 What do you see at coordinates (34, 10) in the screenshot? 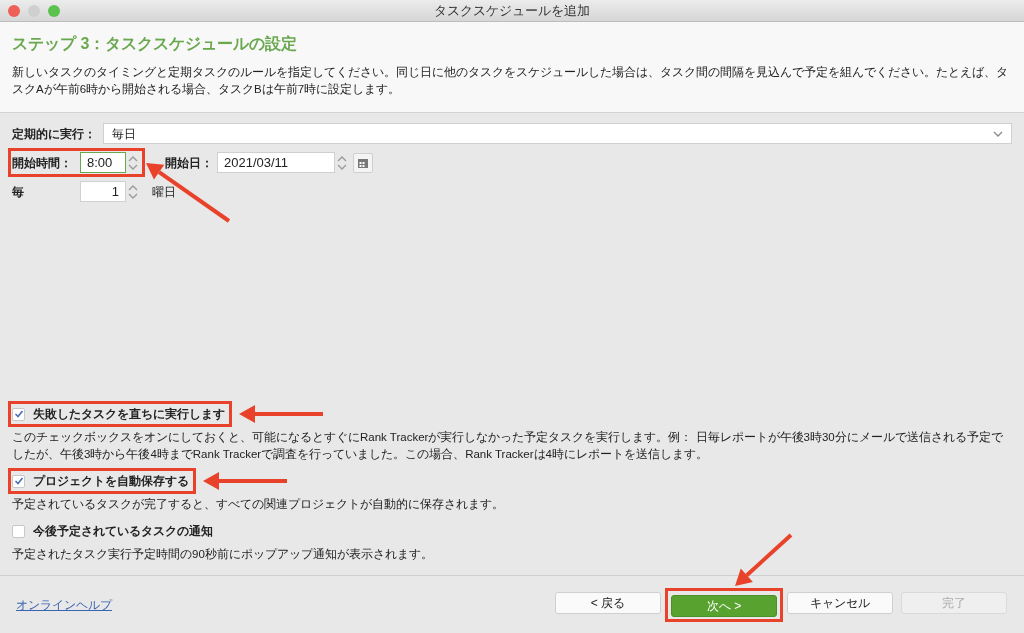
I see `minimize-icon` at bounding box center [34, 10].